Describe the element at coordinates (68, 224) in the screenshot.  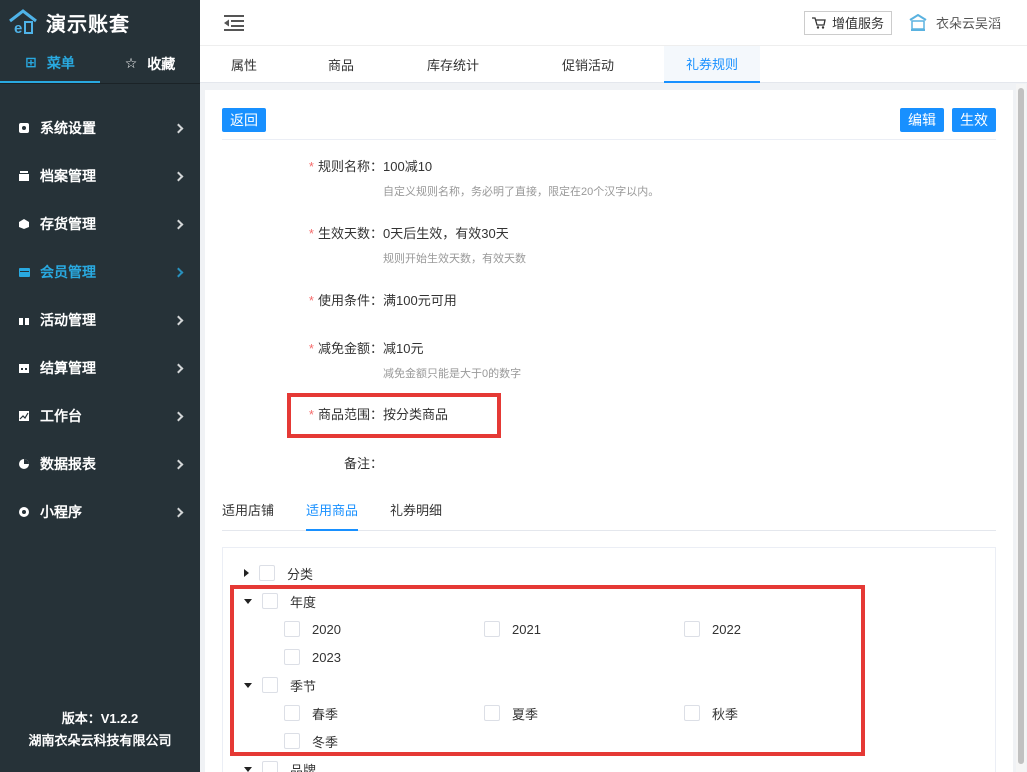
I see `sidebar-item-label: 存货管理` at that location.